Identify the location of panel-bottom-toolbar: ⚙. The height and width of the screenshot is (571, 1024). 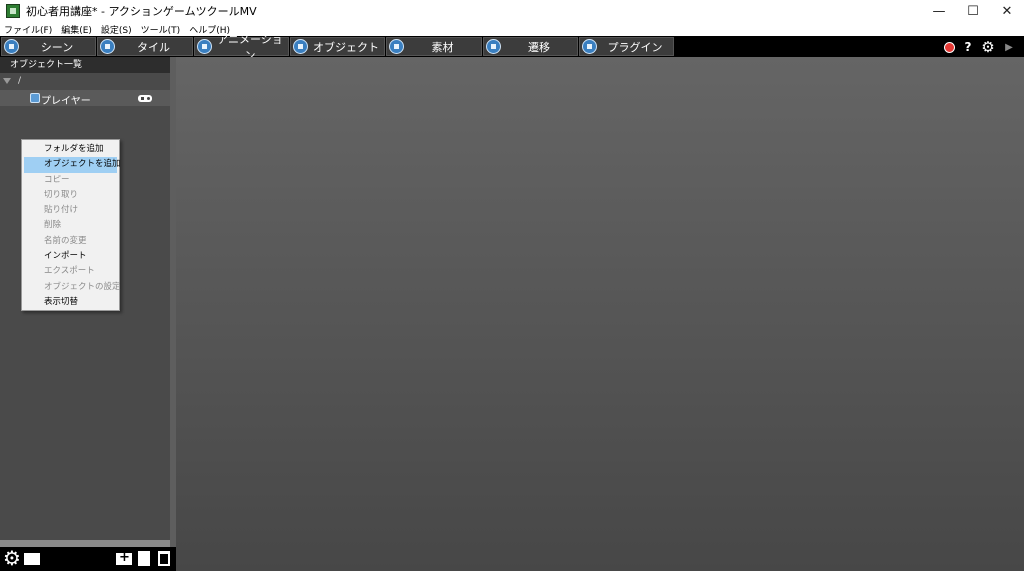
(88, 559).